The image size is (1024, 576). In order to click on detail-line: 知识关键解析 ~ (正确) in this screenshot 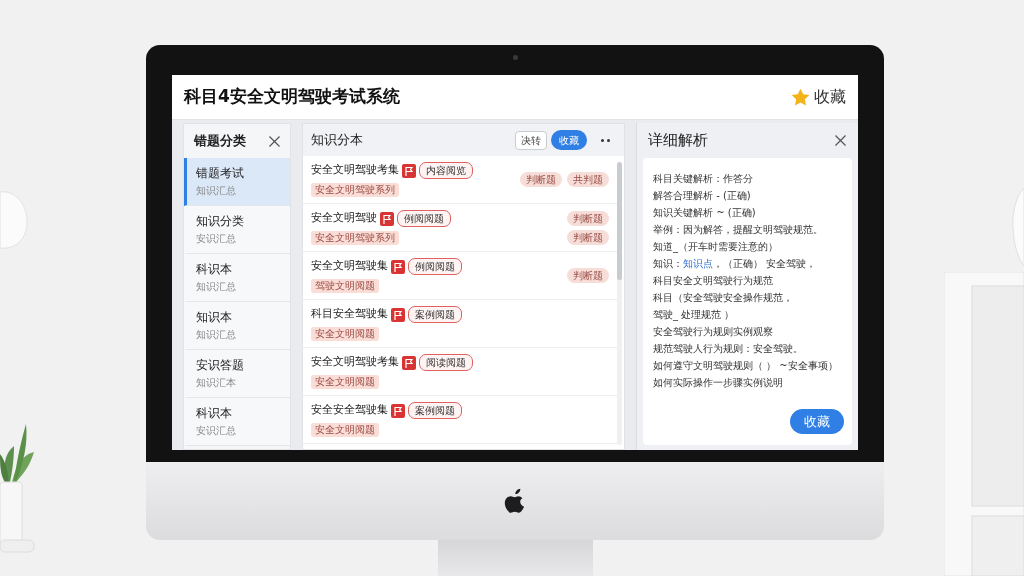, I will do `click(705, 213)`.